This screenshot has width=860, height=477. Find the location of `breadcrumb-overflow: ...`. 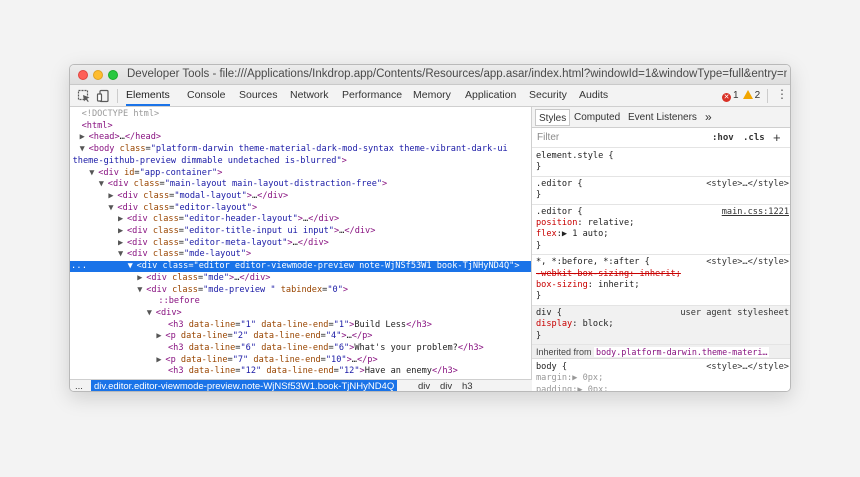

breadcrumb-overflow: ... is located at coordinates (79, 385).